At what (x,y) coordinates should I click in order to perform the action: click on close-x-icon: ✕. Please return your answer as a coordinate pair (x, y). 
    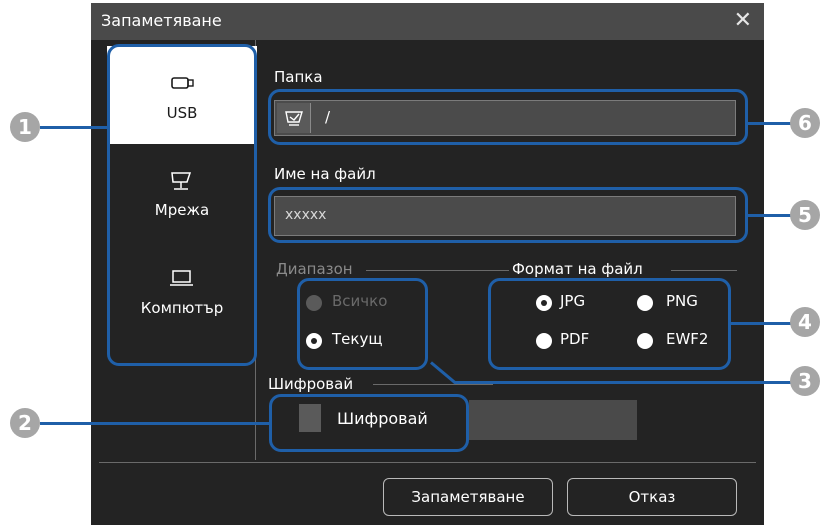
    Looking at the image, I should click on (743, 20).